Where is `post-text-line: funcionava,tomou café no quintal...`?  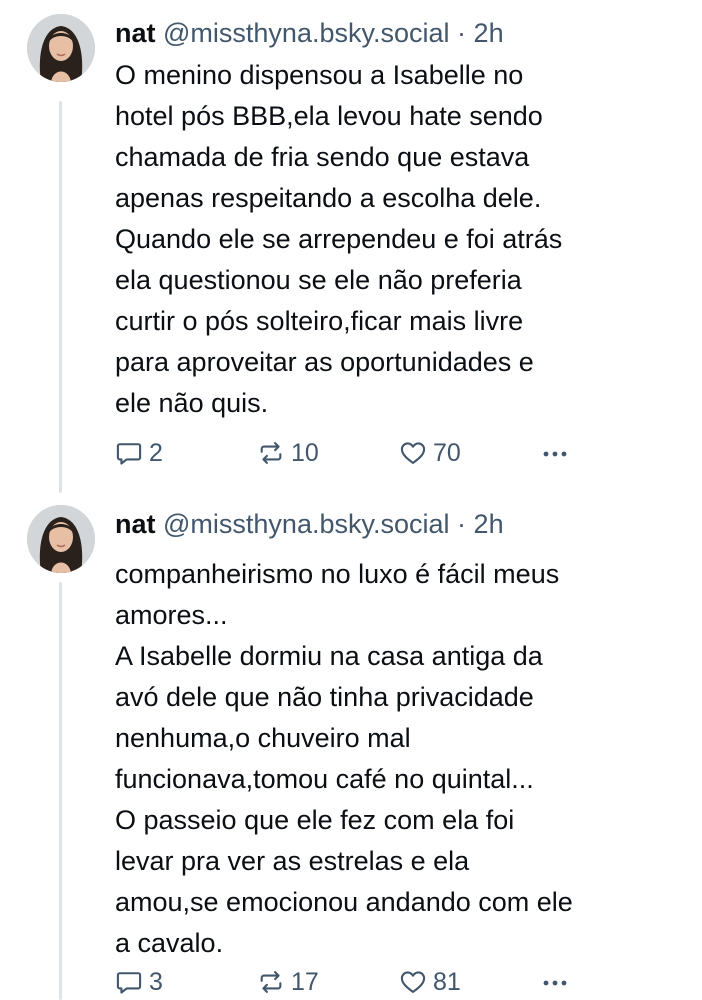
post-text-line: funcionava,tomou café no quintal... is located at coordinates (324, 779).